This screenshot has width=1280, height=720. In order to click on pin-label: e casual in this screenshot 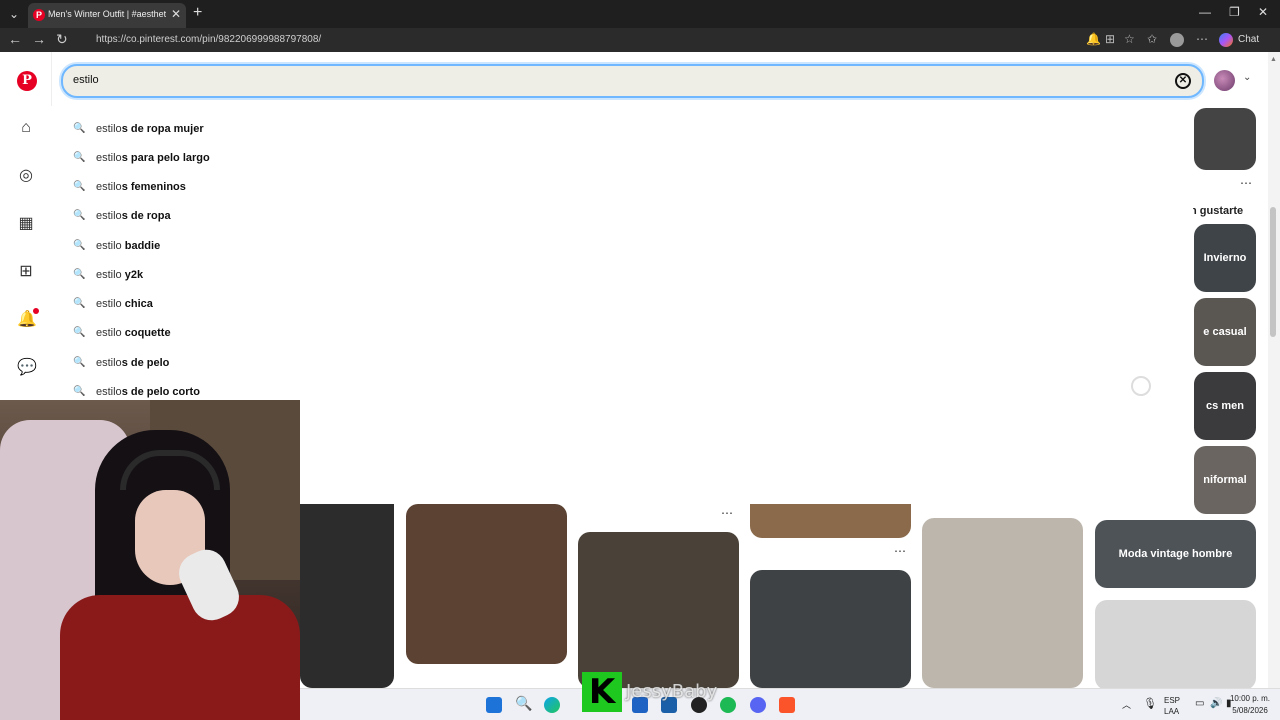, I will do `click(1225, 332)`.